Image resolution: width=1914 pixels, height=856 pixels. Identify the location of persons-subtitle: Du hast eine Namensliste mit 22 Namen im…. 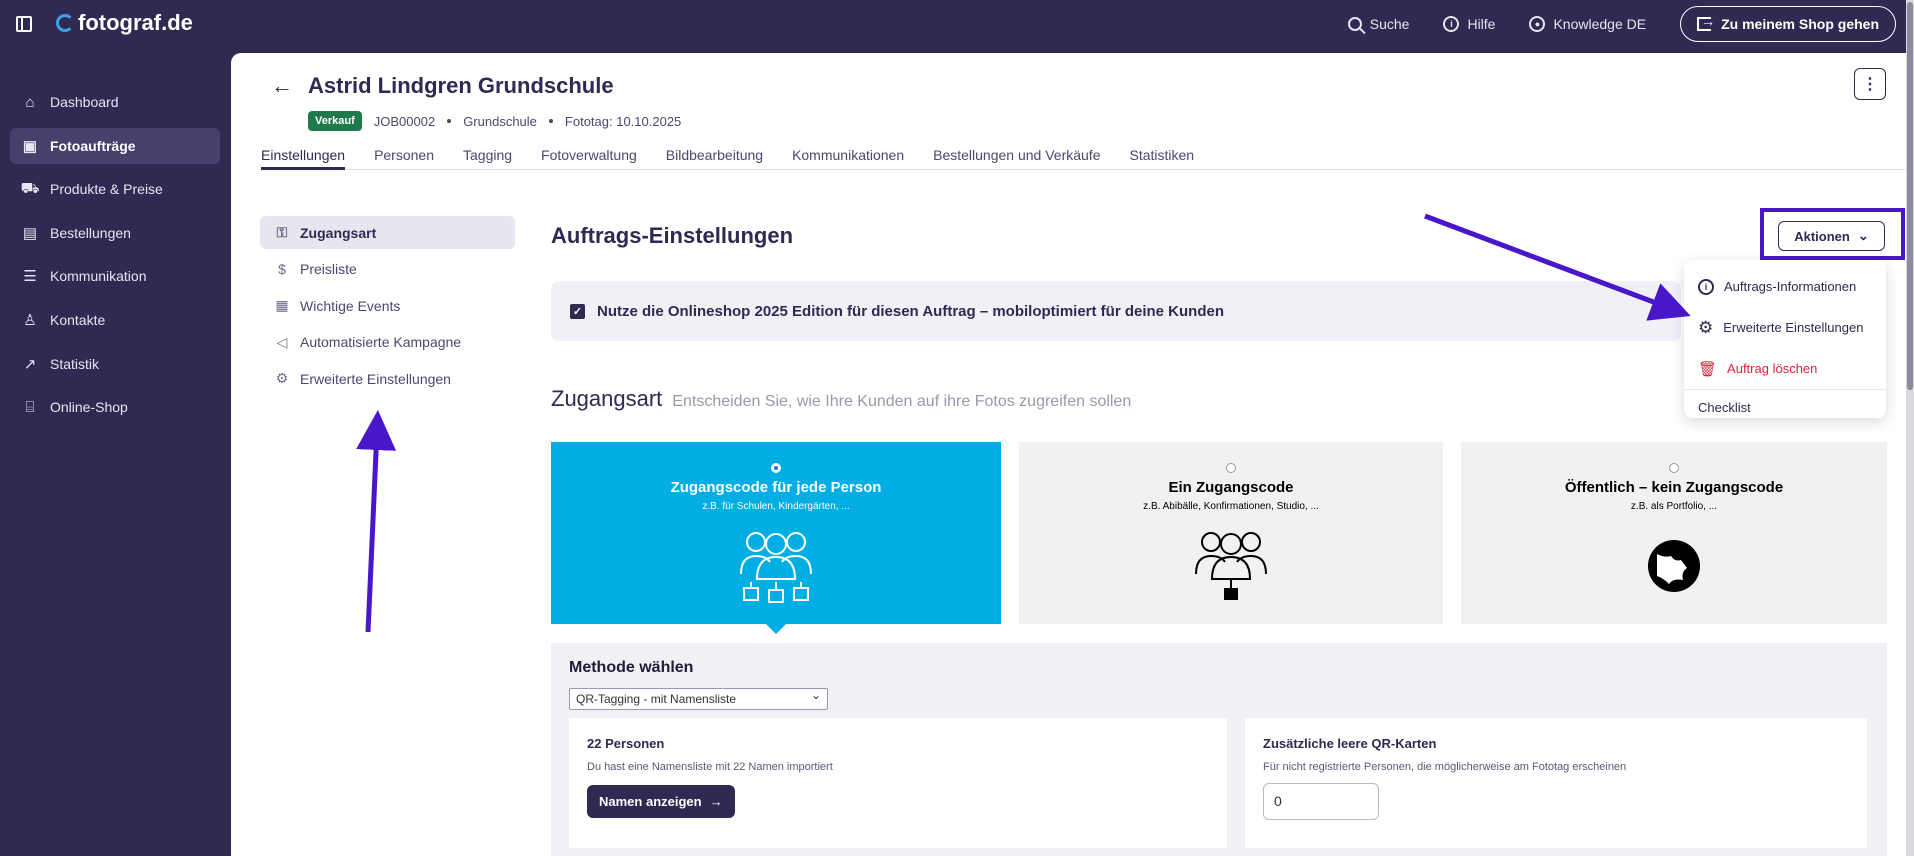
(710, 767).